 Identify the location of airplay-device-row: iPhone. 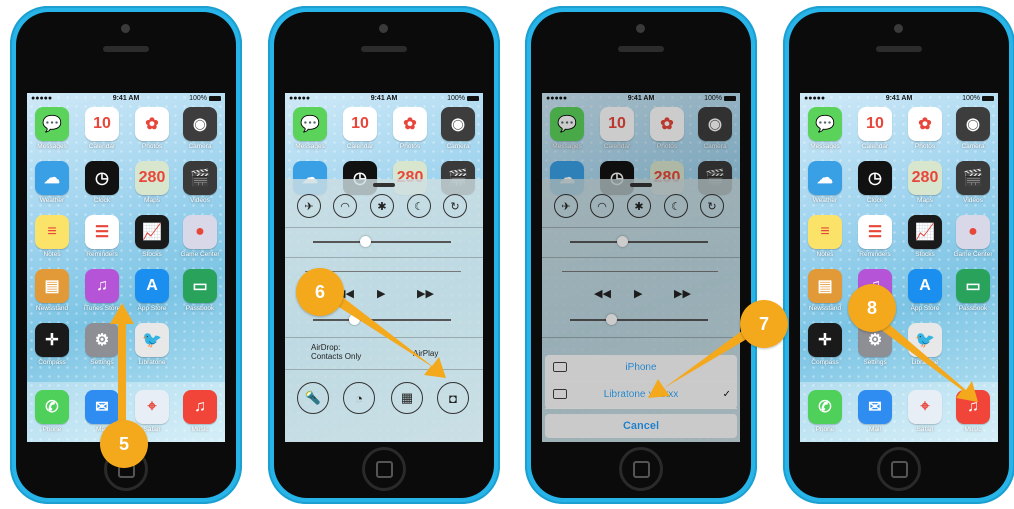
(641, 368).